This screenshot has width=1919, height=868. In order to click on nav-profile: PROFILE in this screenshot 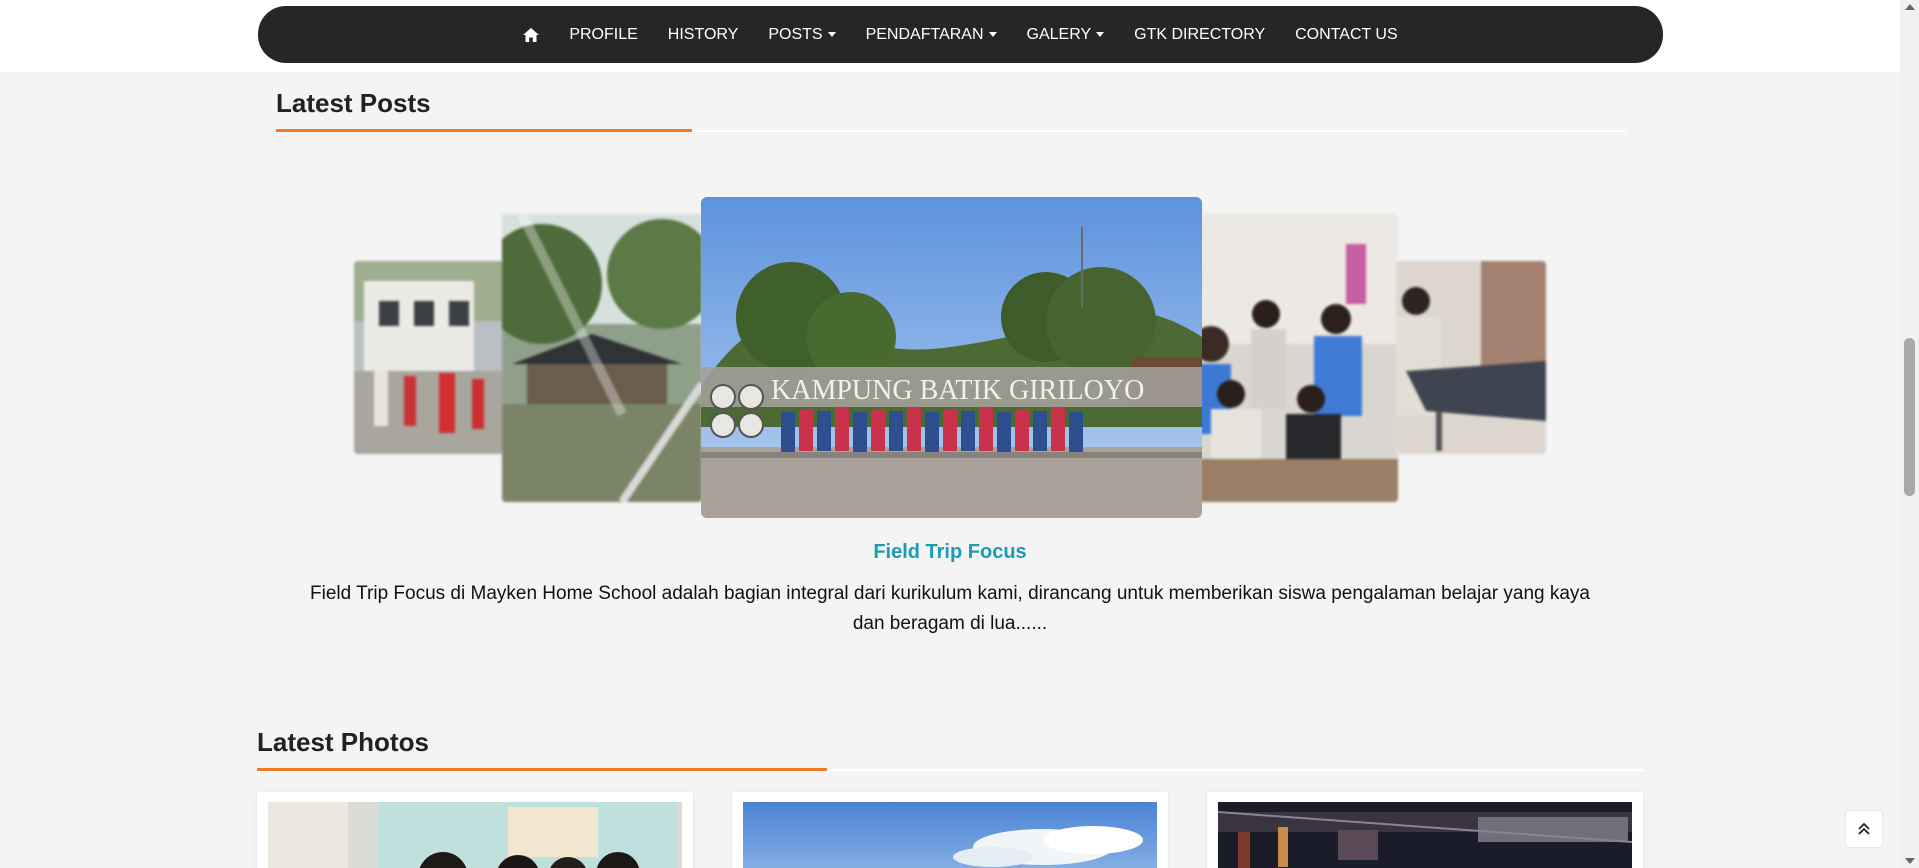, I will do `click(603, 35)`.